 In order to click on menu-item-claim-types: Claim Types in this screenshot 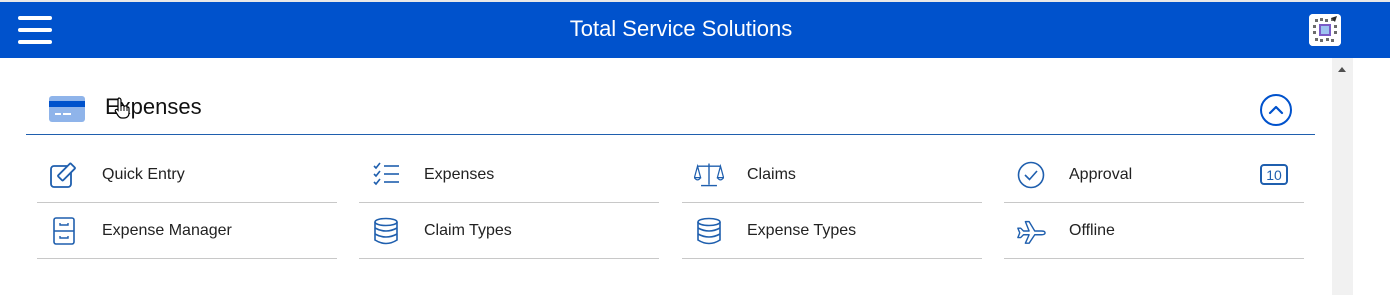, I will do `click(509, 231)`.